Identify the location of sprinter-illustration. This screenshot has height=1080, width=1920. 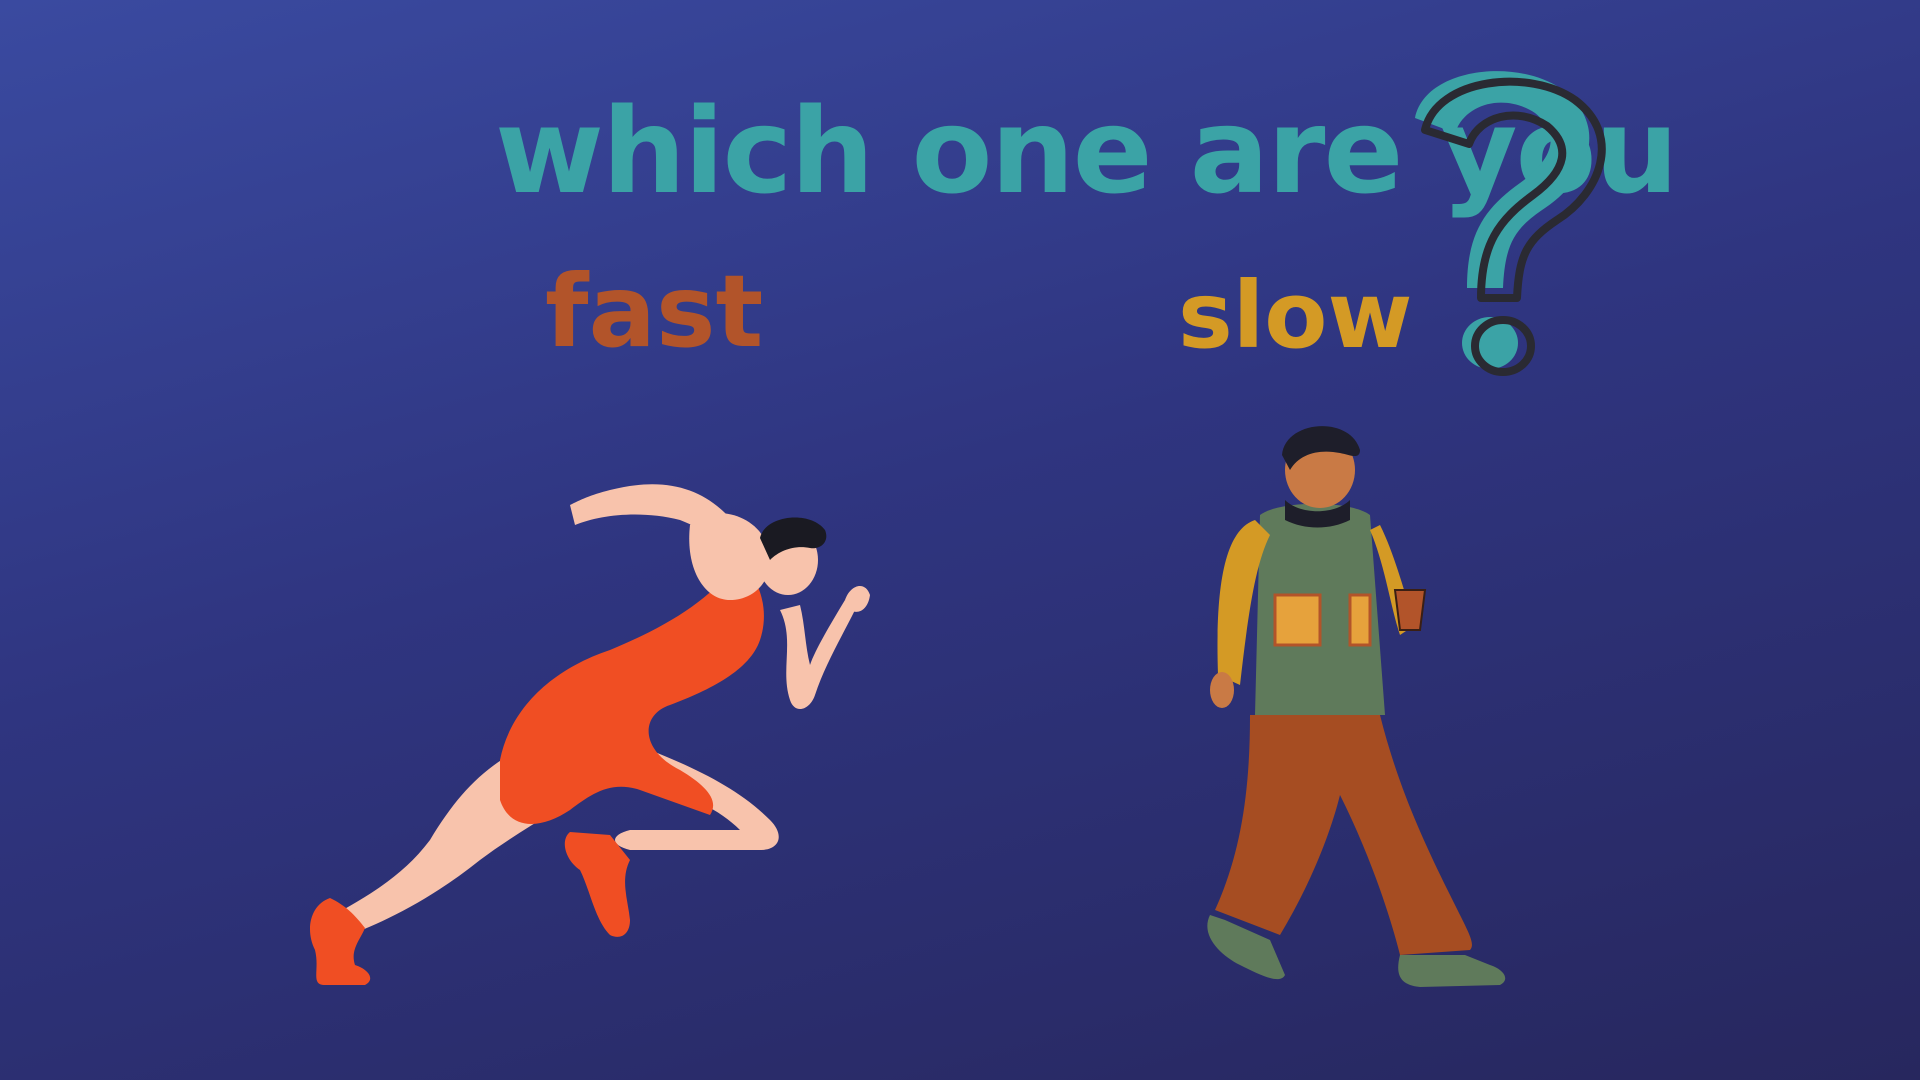
(590, 734).